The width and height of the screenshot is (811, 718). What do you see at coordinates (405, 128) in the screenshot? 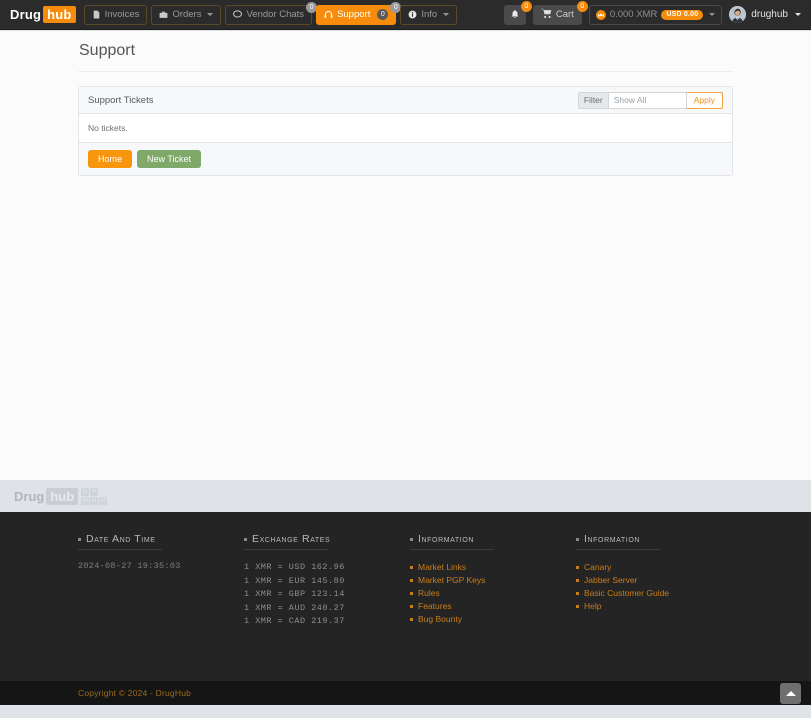
I see `panel-body: No tickets.` at bounding box center [405, 128].